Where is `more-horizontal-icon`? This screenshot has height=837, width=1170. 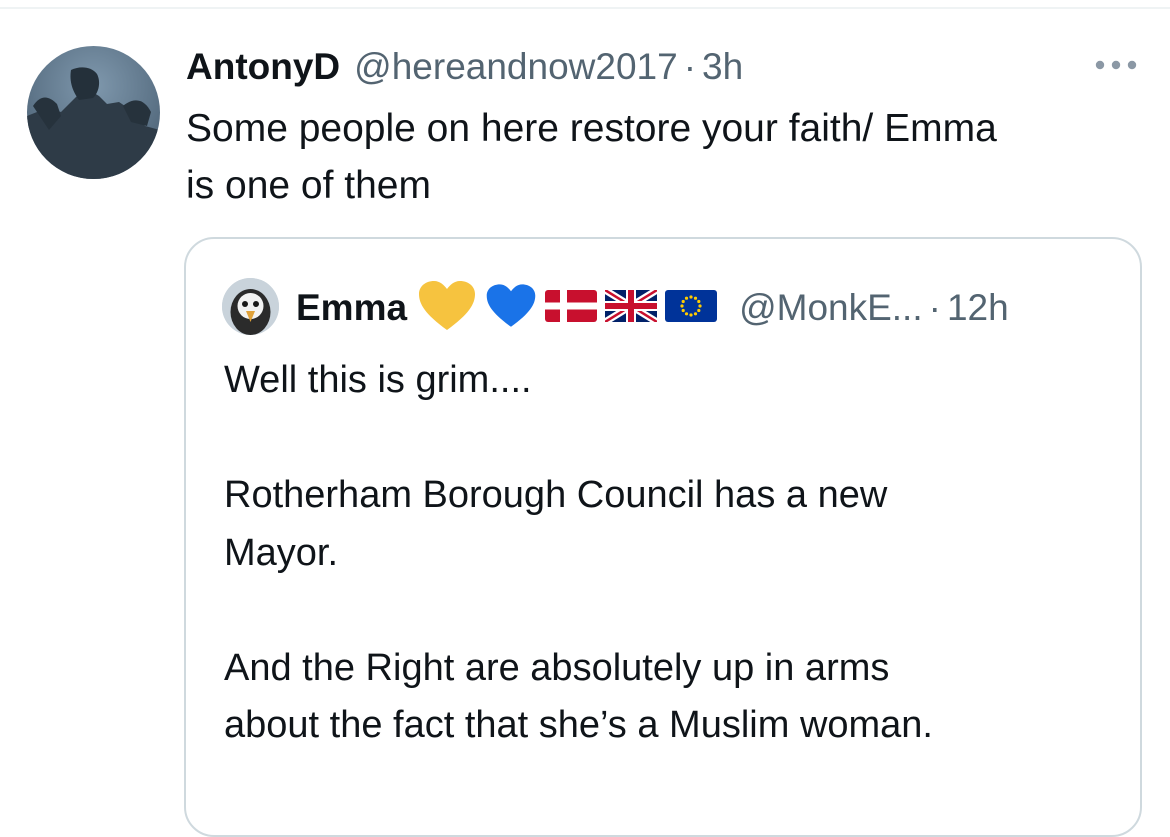 more-horizontal-icon is located at coordinates (1116, 65).